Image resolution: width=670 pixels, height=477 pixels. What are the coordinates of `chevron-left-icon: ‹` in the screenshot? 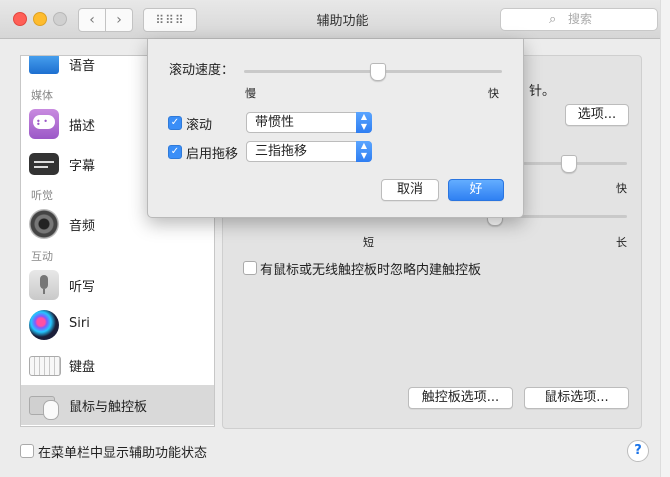 It's located at (92, 20).